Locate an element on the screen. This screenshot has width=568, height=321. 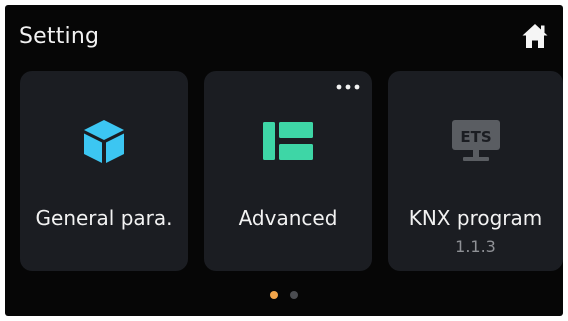
advanced-label: Advanced is located at coordinates (288, 218).